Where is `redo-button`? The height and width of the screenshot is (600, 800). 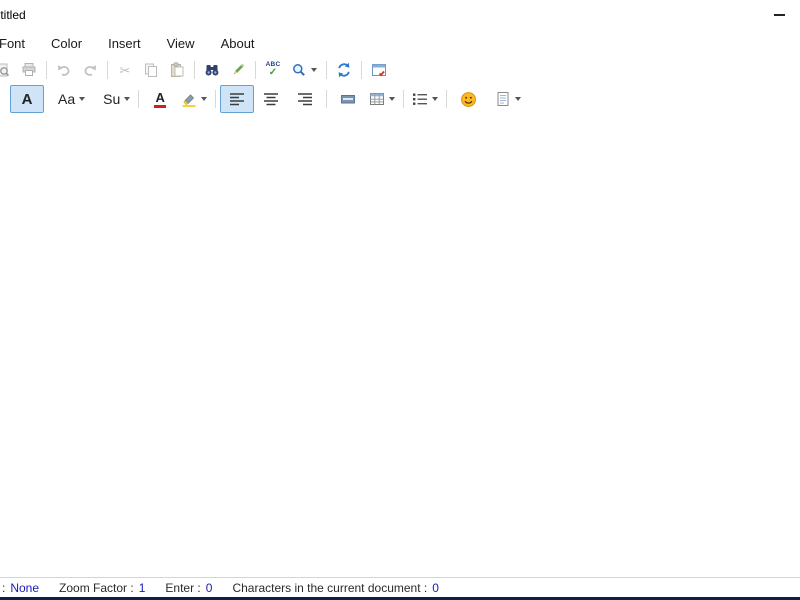 redo-button is located at coordinates (90, 70).